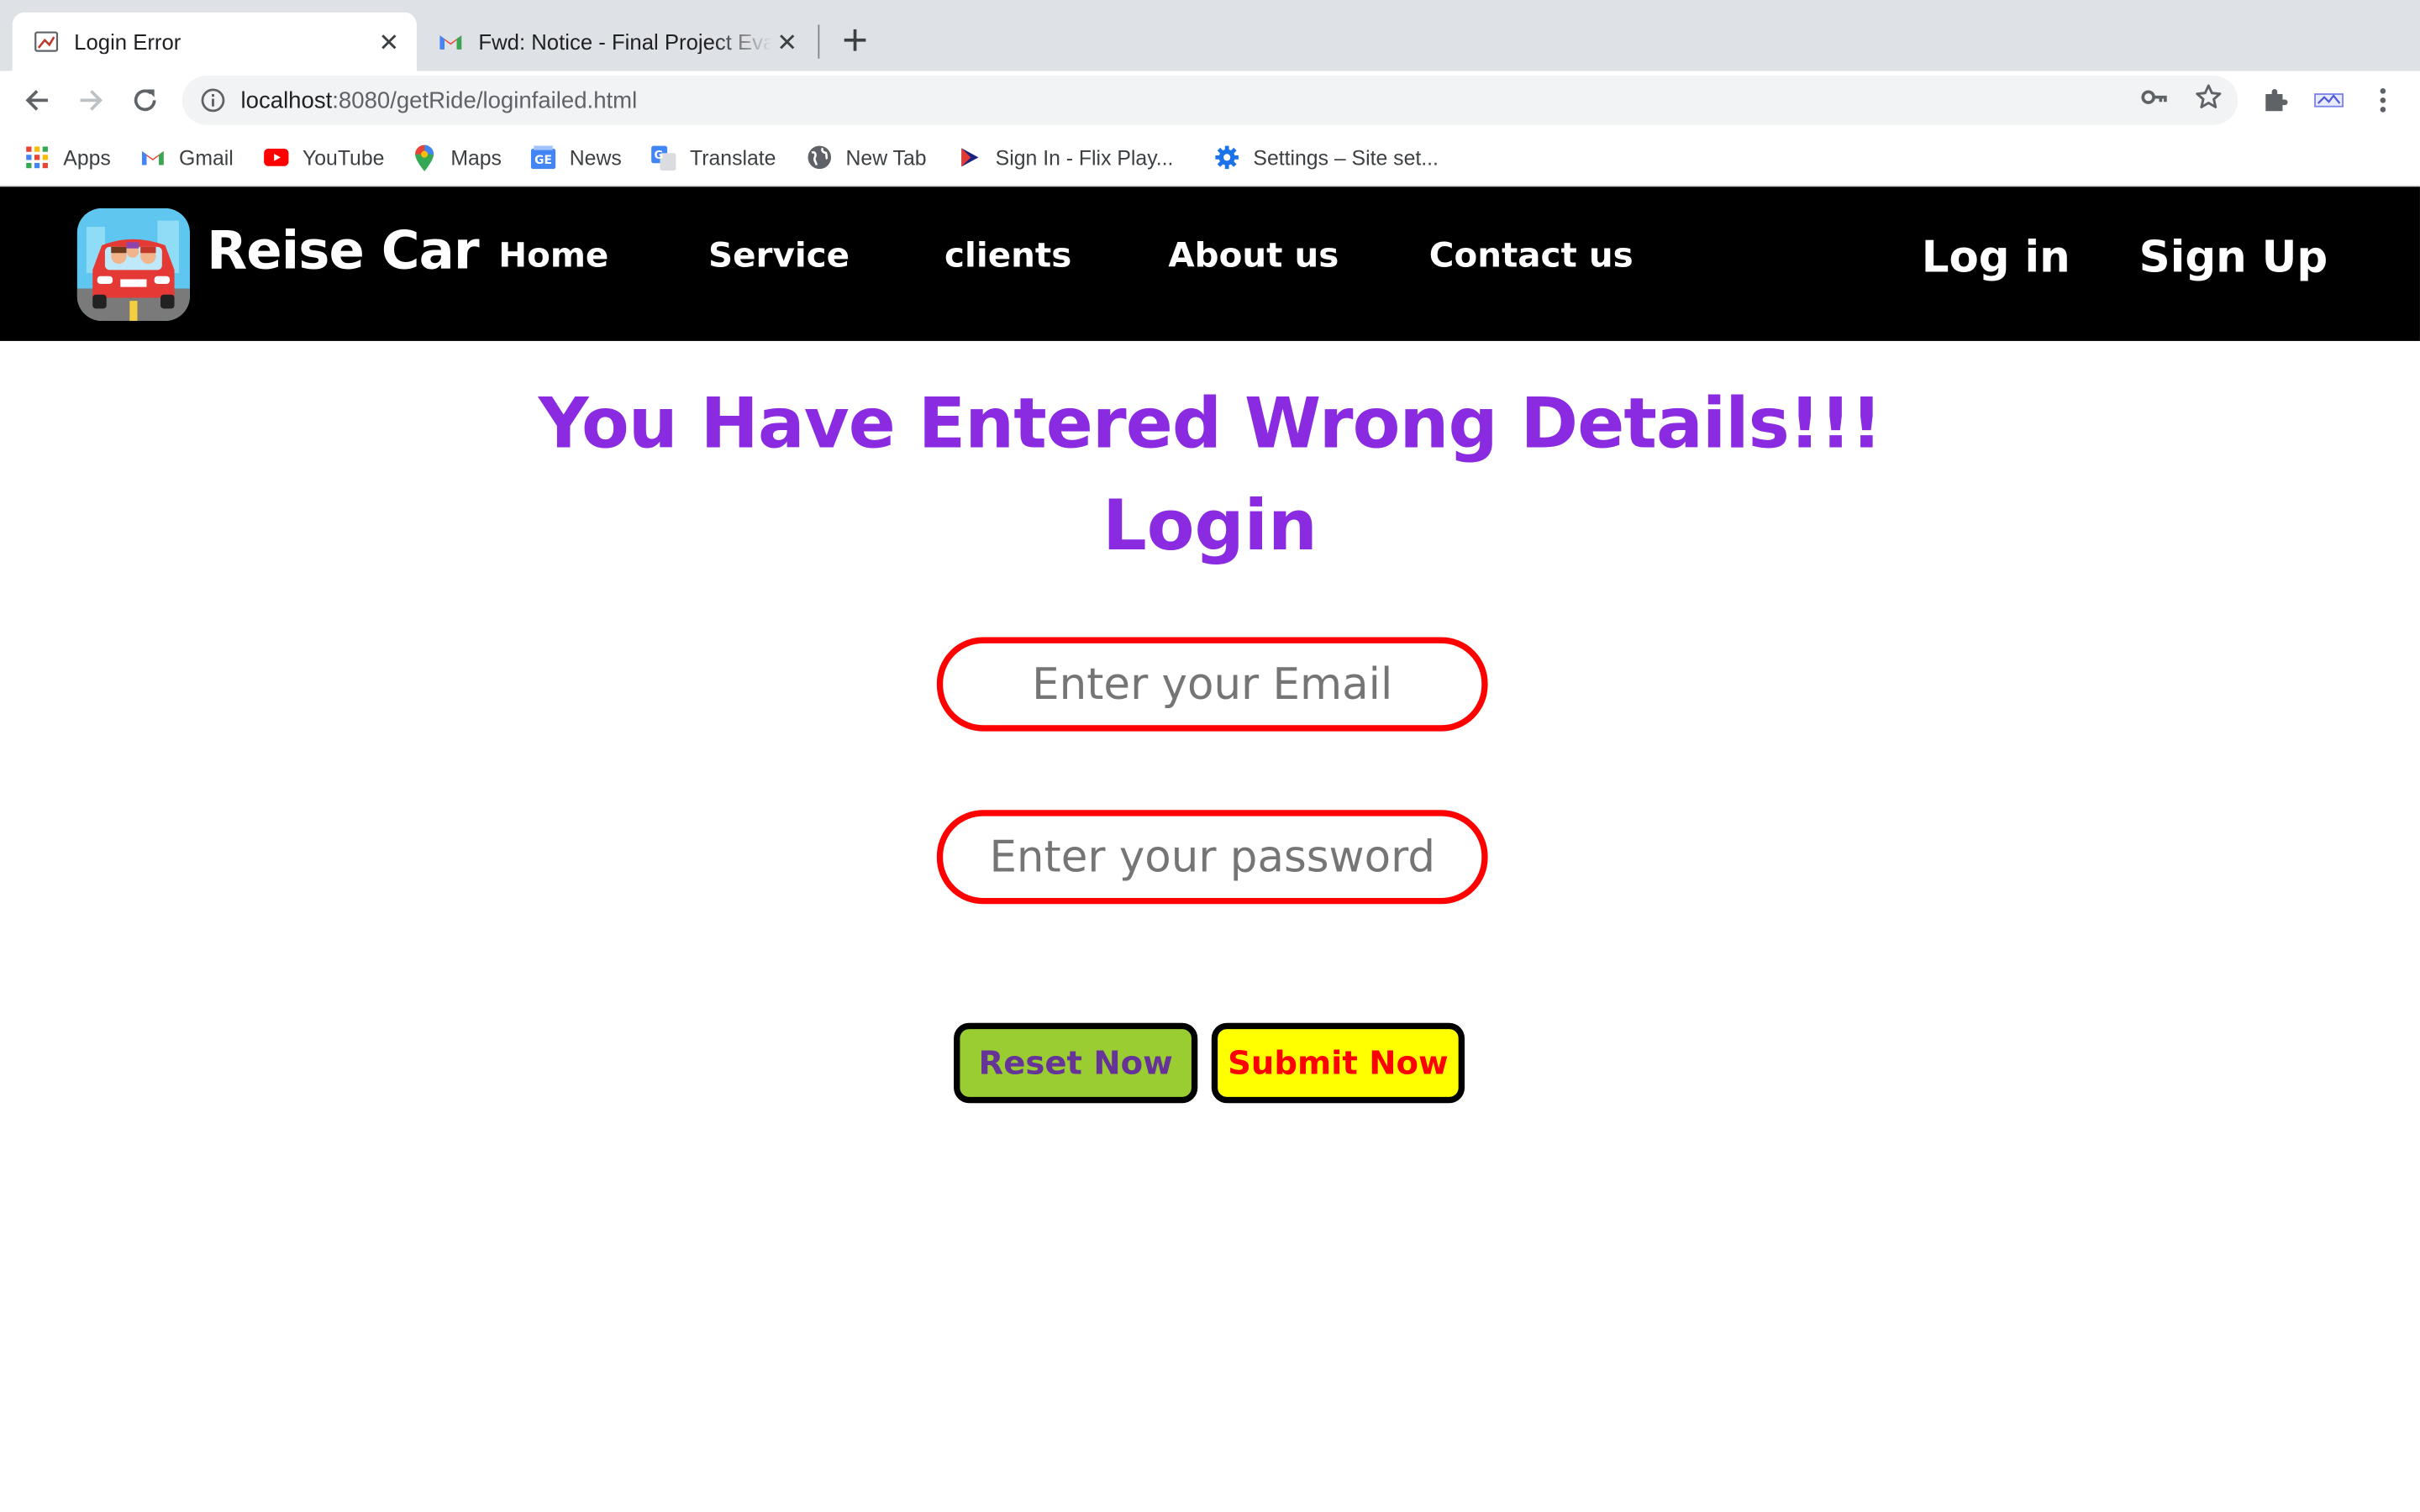  I want to click on bookmark-maps: Maps, so click(457, 157).